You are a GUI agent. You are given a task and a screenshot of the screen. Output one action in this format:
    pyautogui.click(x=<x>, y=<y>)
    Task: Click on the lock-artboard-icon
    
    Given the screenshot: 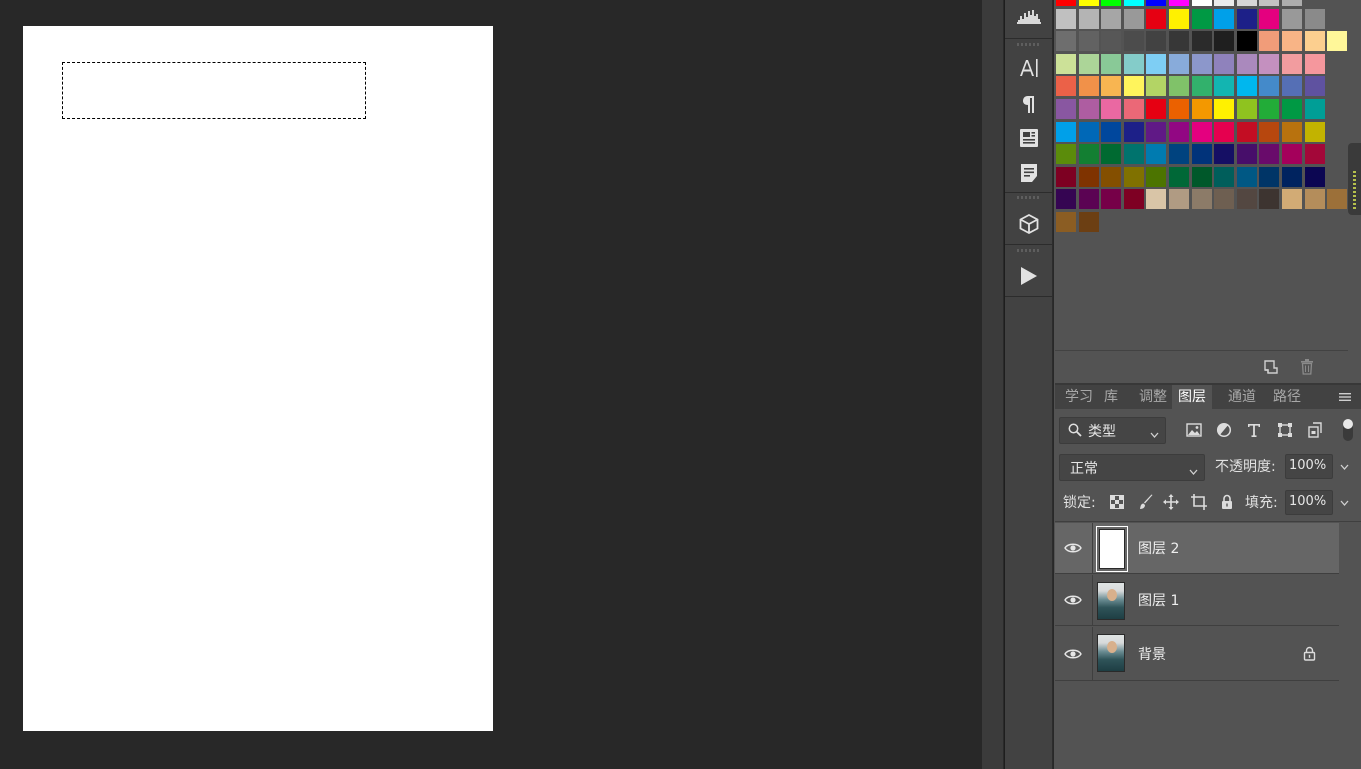 What is the action you would take?
    pyautogui.click(x=1199, y=502)
    